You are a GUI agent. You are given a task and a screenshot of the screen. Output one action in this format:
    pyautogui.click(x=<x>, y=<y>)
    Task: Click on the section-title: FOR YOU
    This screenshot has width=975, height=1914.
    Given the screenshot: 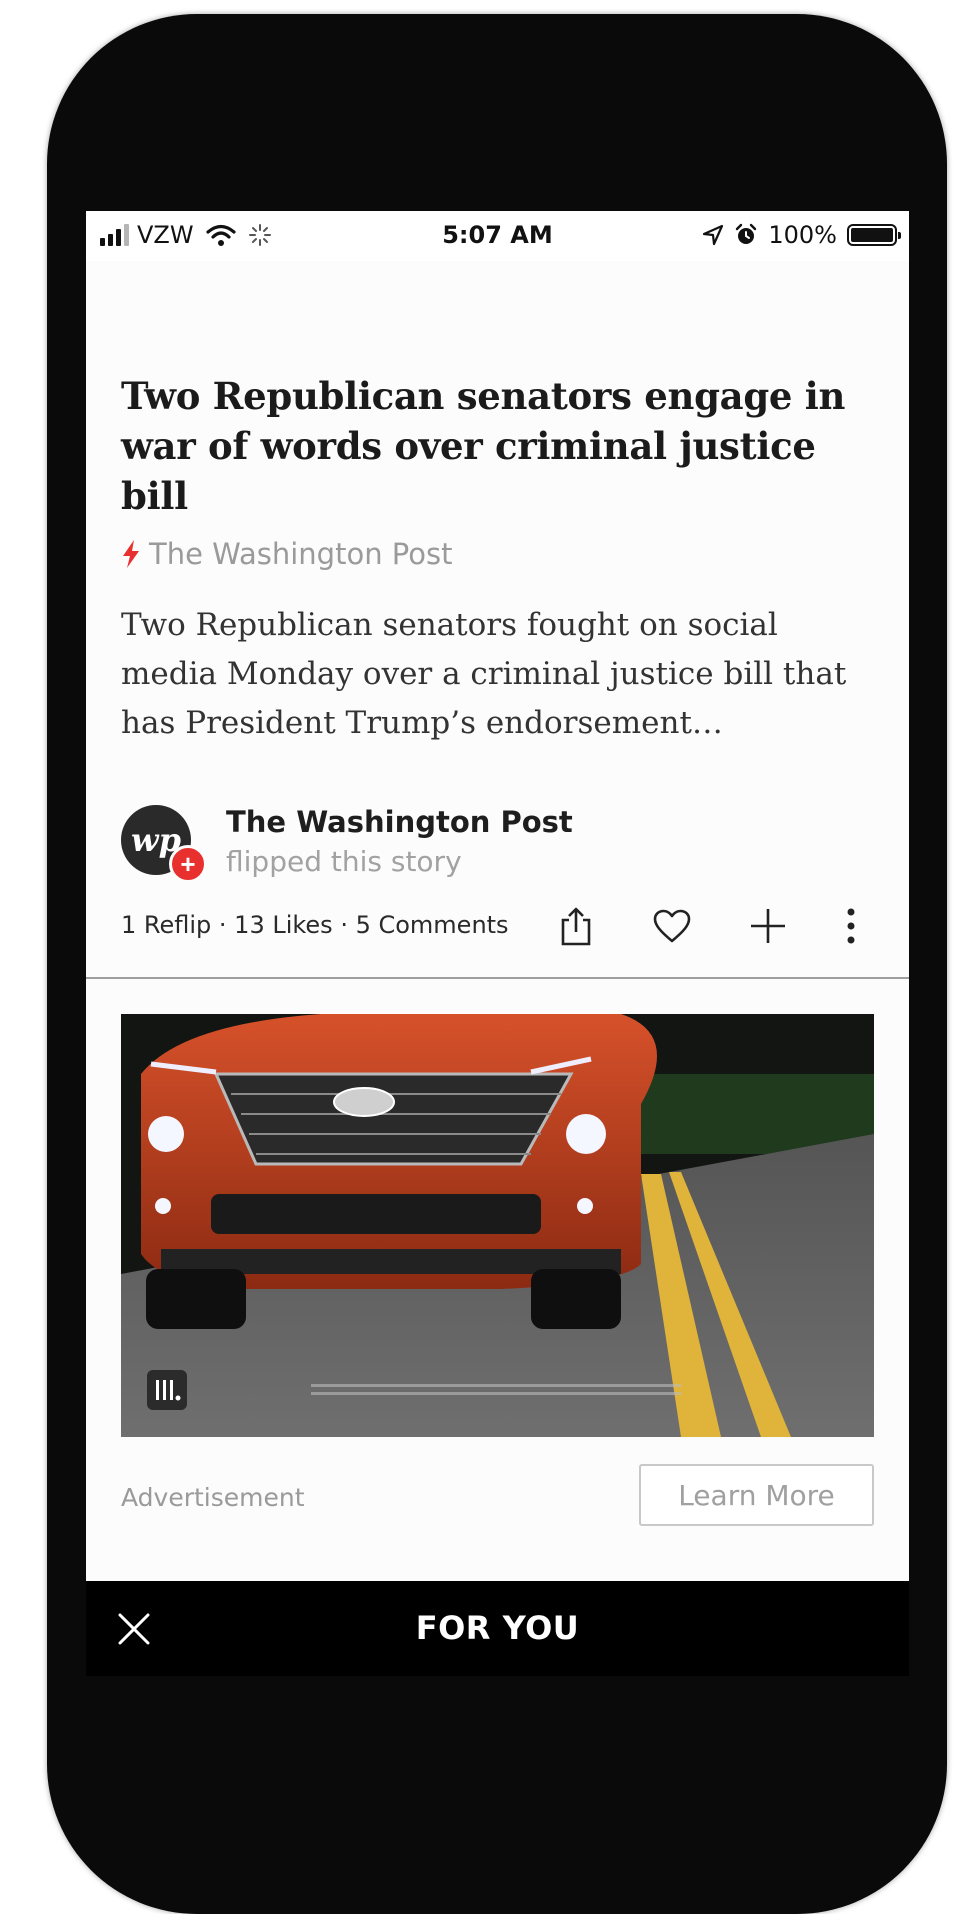 What is the action you would take?
    pyautogui.click(x=497, y=1628)
    